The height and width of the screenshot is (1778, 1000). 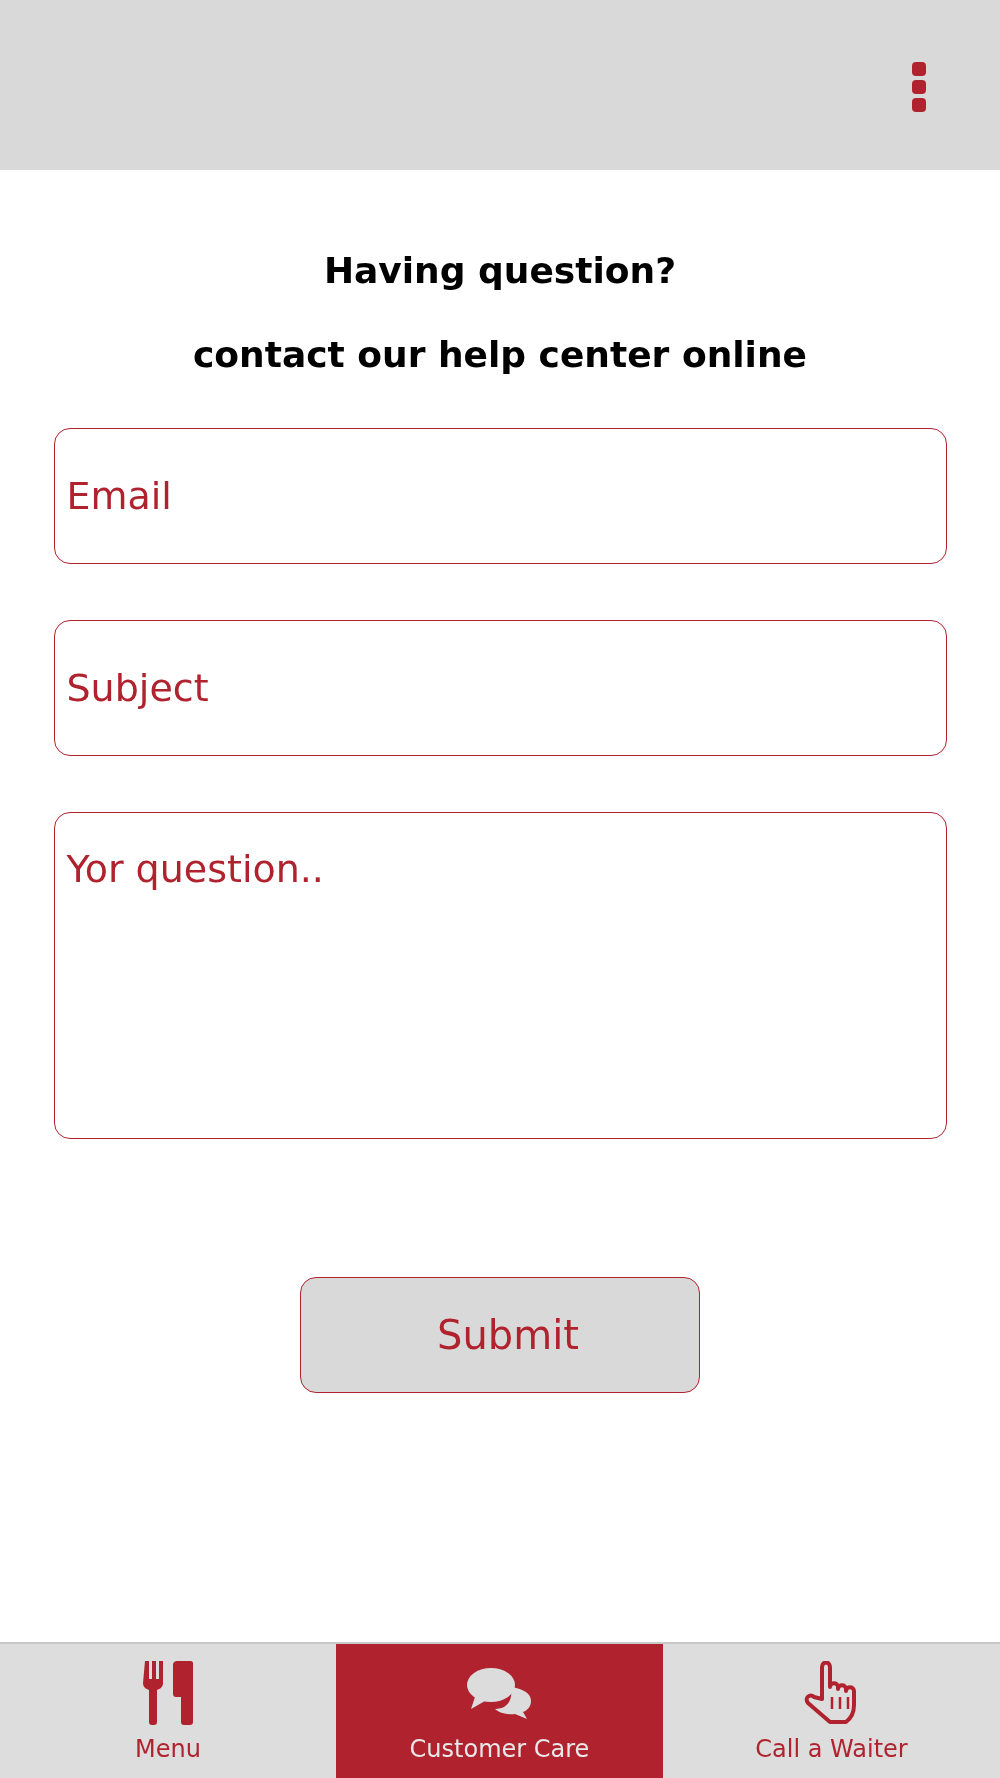 What do you see at coordinates (500, 1335) in the screenshot?
I see `submit-button: Submit` at bounding box center [500, 1335].